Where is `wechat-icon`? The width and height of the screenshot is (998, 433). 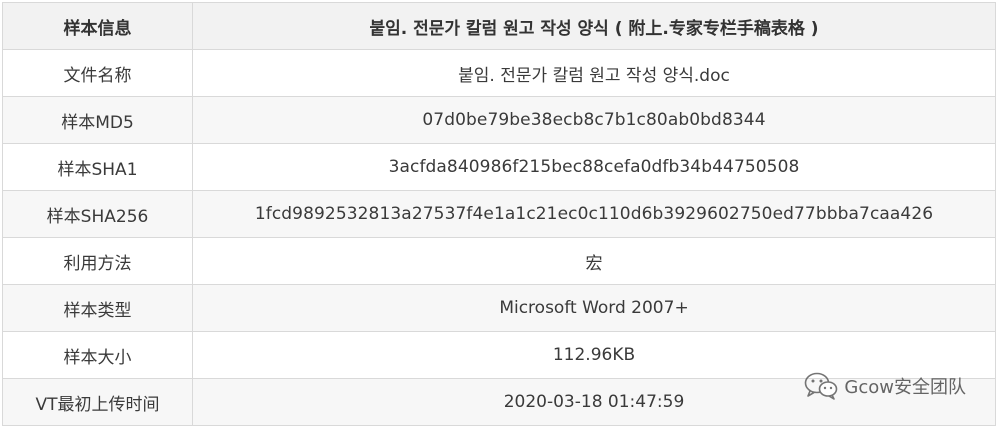 wechat-icon is located at coordinates (821, 386).